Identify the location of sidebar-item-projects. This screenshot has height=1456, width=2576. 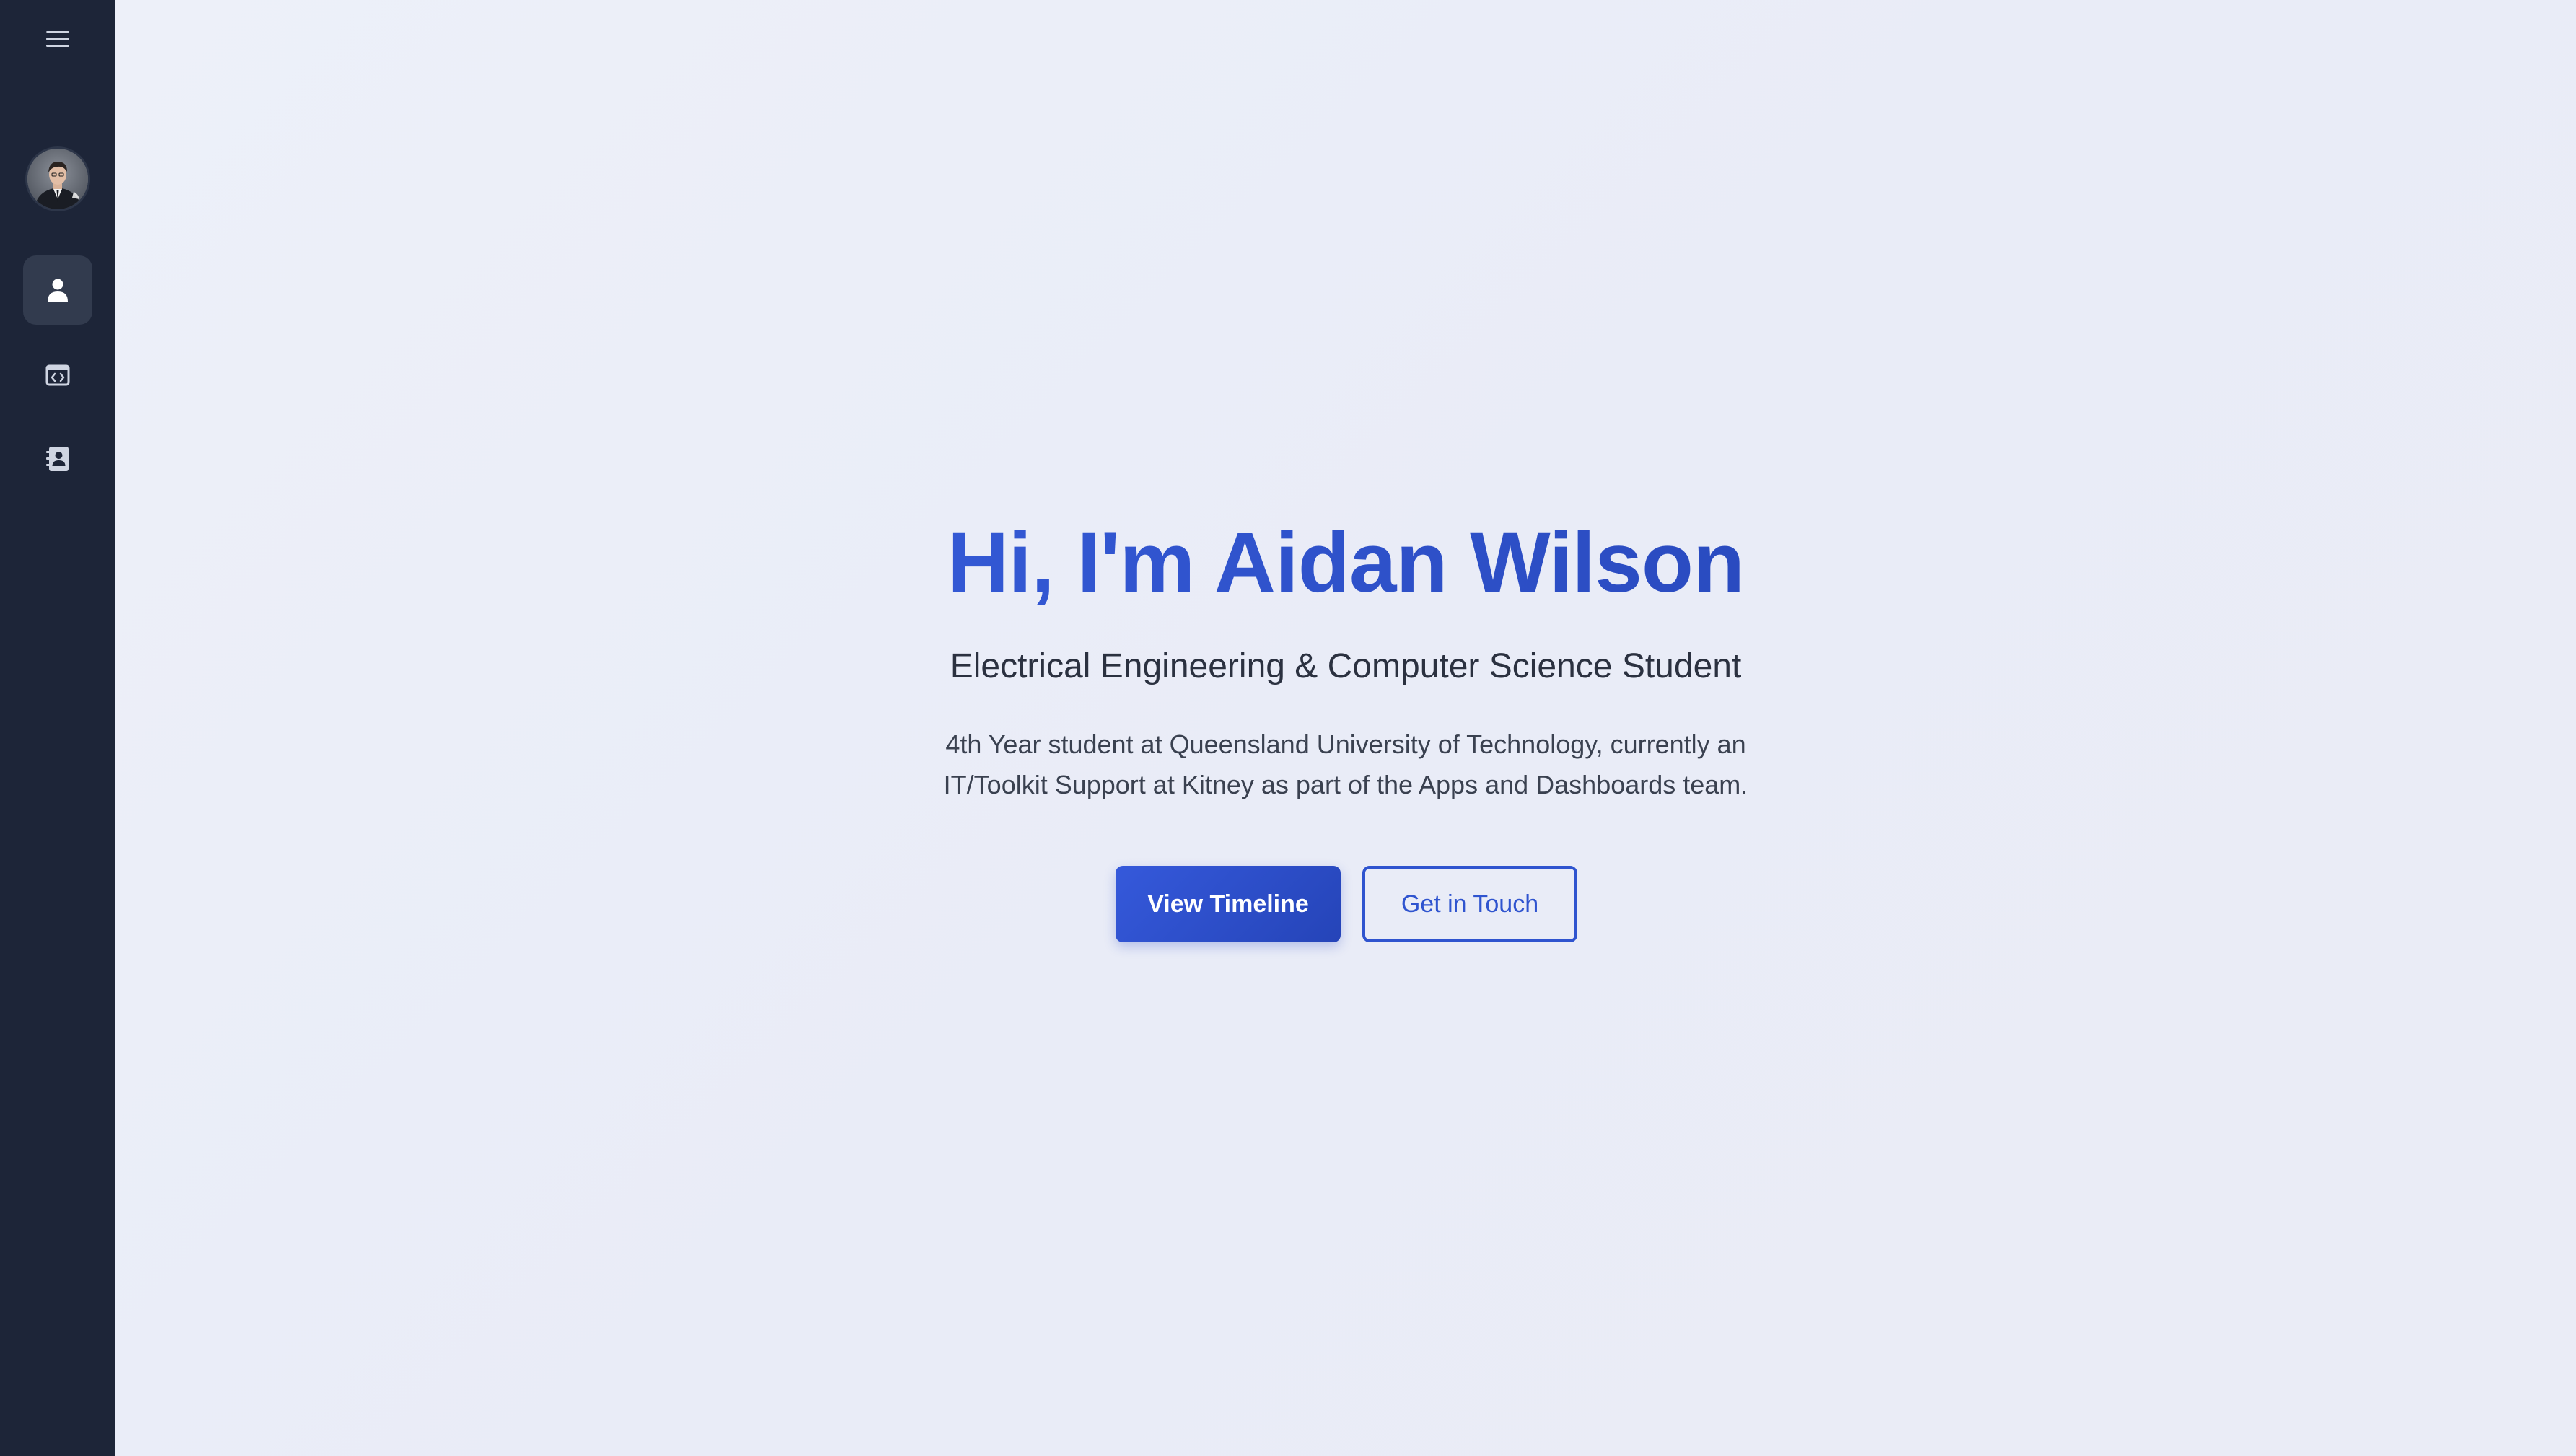
(57, 375).